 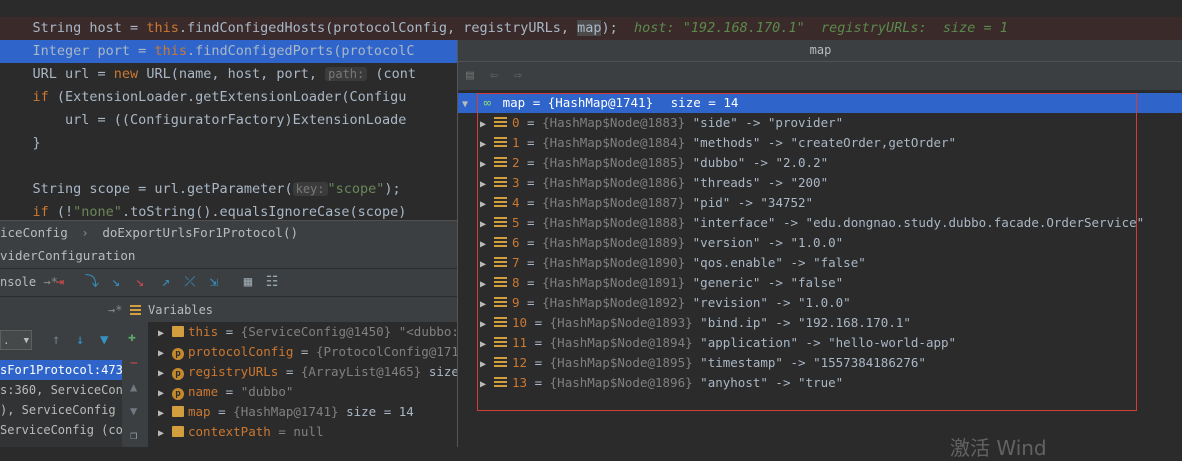 I want to click on entry-value: "192.168.170.1", so click(x=854, y=322).